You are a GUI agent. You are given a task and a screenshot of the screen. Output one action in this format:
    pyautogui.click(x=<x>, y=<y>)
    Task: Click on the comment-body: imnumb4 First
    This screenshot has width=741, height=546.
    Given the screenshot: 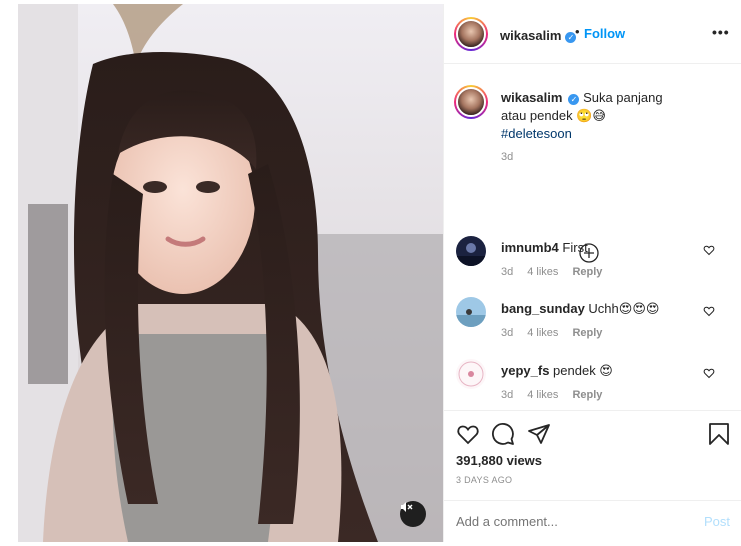 What is the action you would take?
    pyautogui.click(x=544, y=247)
    